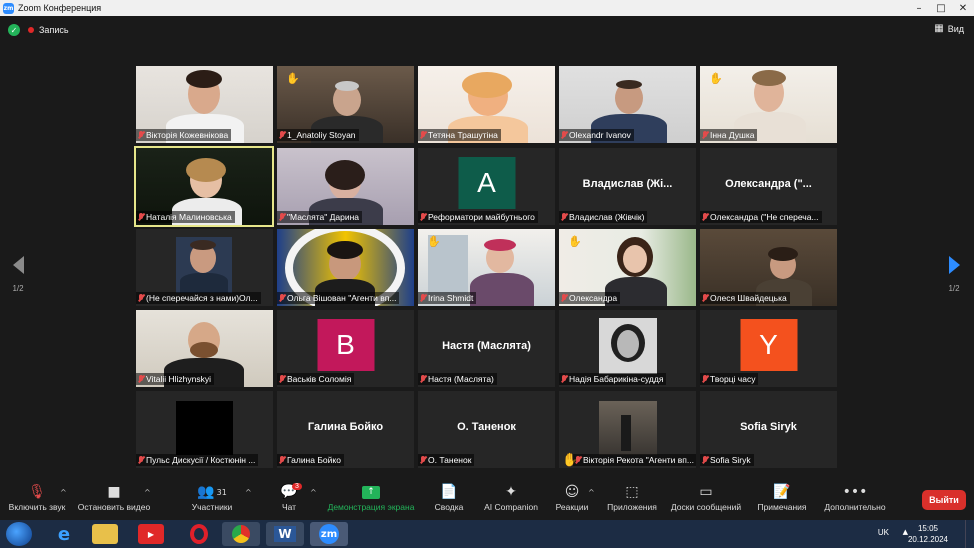  I want to click on participant-tile: Надія Бабарикіна-суддя, so click(627, 348).